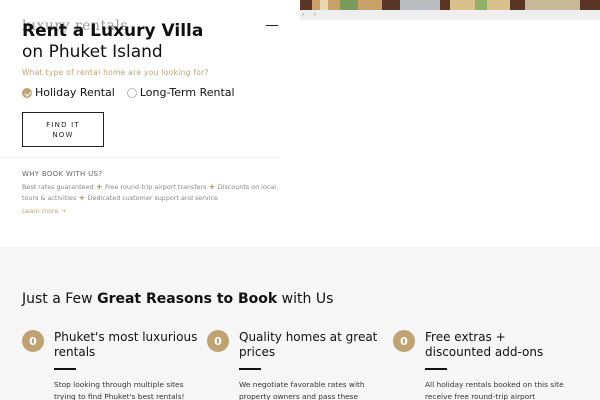 The height and width of the screenshot is (400, 600). I want to click on hamburger-icon, so click(272, 25).